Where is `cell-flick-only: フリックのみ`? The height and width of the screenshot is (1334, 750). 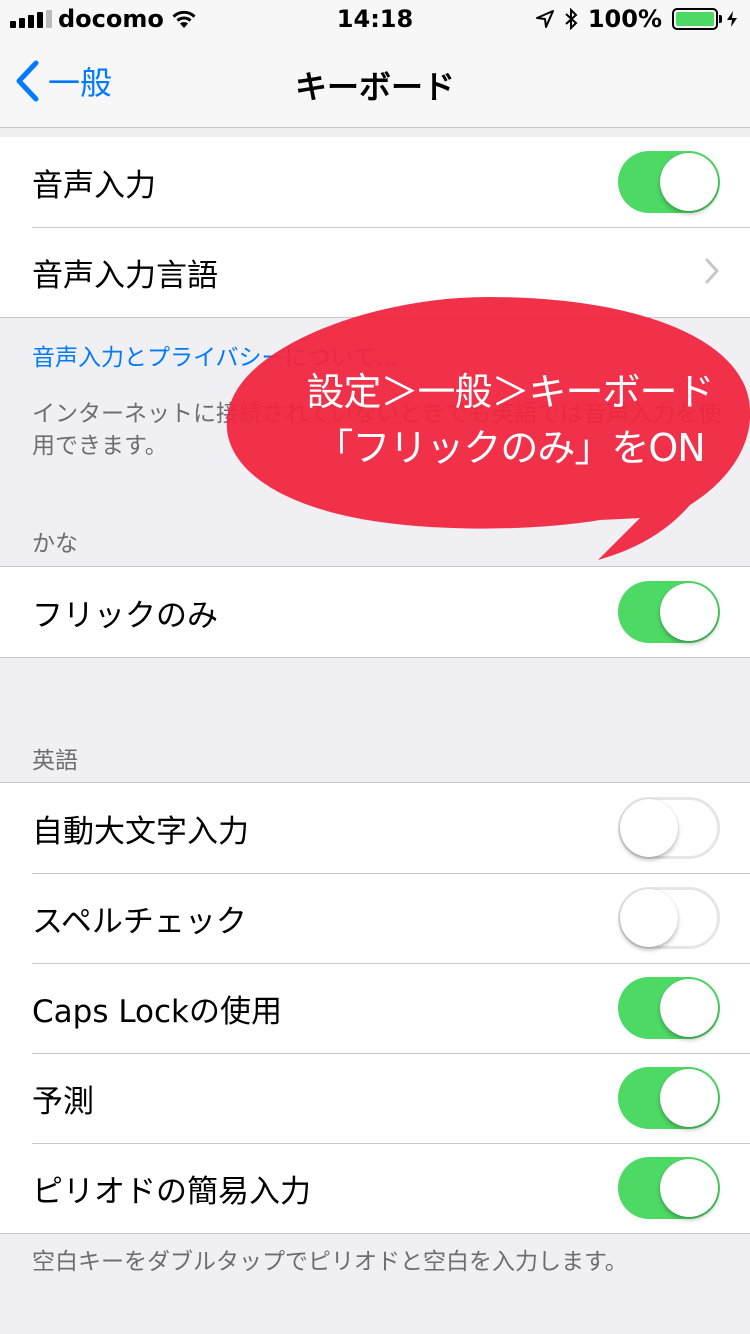 cell-flick-only: フリックのみ is located at coordinates (375, 612).